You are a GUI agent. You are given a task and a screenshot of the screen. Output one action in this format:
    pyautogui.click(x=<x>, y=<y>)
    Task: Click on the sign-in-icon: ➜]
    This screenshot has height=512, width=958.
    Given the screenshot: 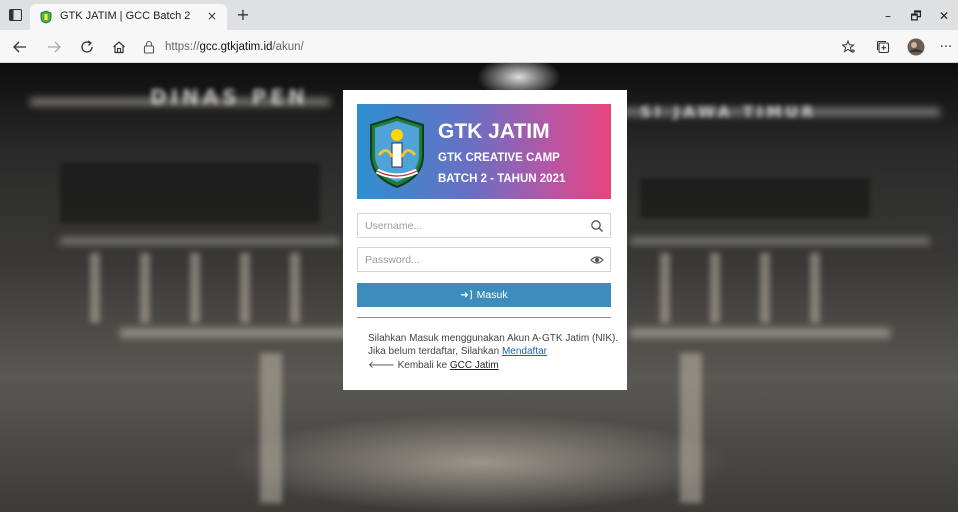 What is the action you would take?
    pyautogui.click(x=466, y=295)
    